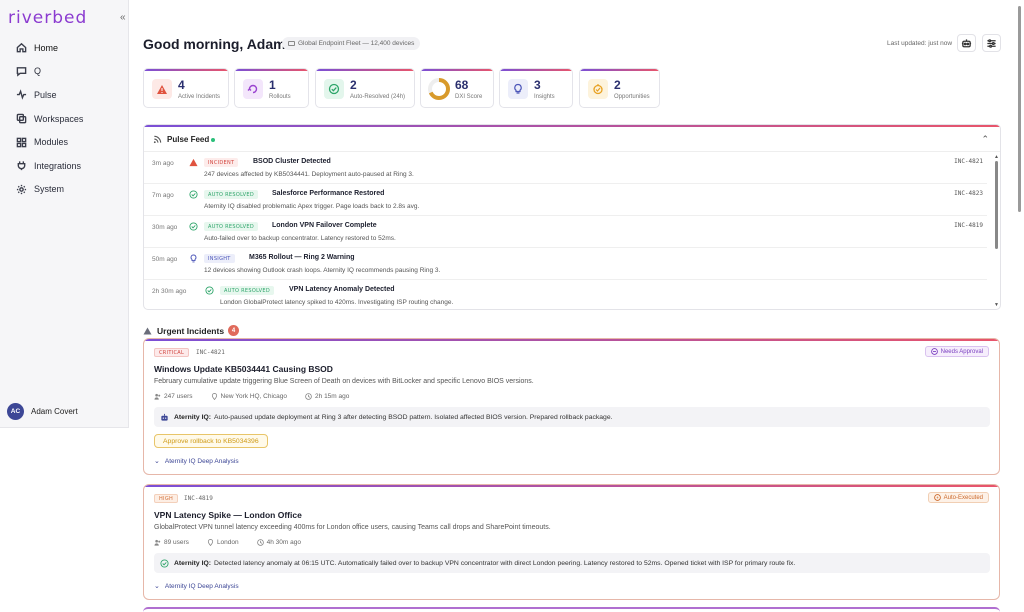 Image resolution: width=1024 pixels, height=612 pixels. What do you see at coordinates (332, 396) in the screenshot?
I see `age-text: 2h 15m ago` at bounding box center [332, 396].